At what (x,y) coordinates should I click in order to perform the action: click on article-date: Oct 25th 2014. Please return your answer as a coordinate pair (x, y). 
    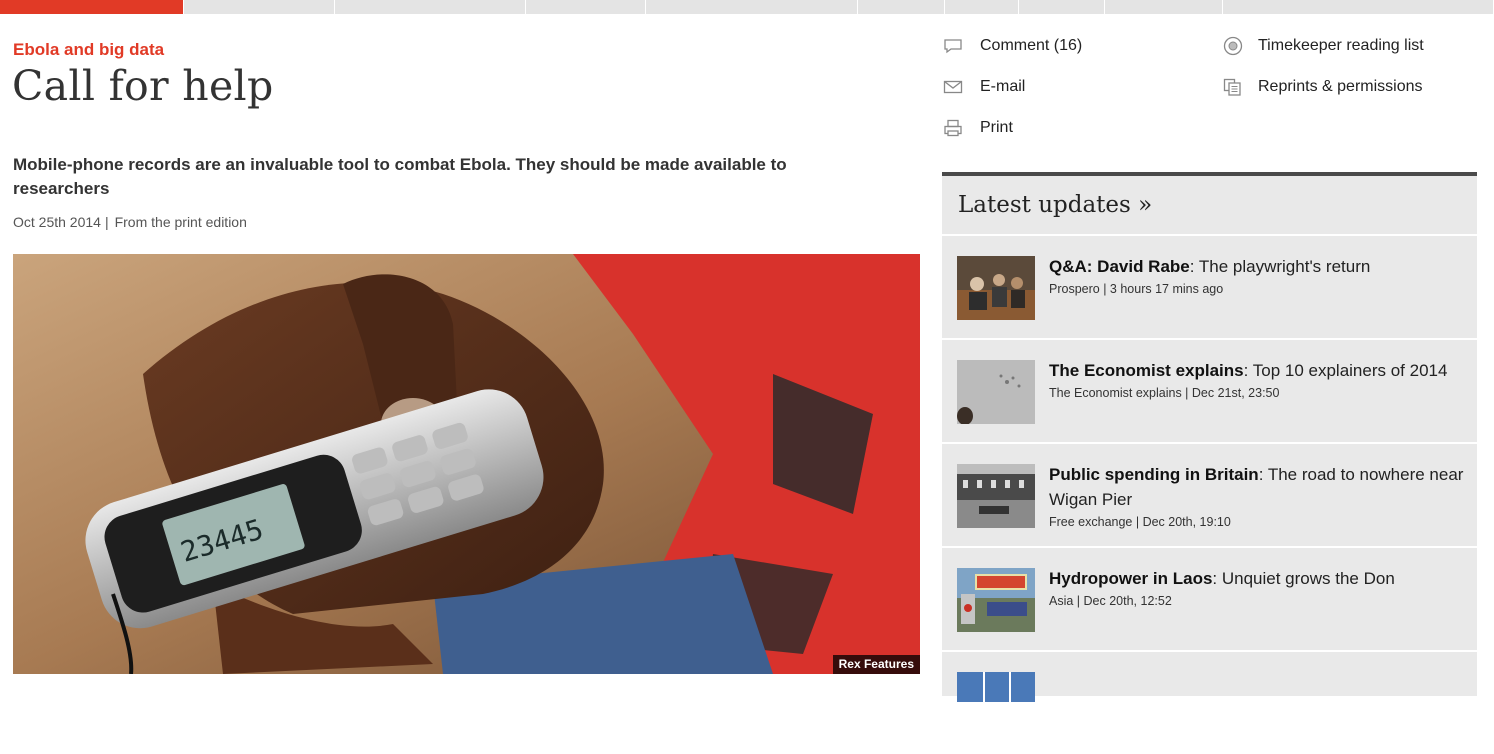
    Looking at the image, I should click on (57, 222).